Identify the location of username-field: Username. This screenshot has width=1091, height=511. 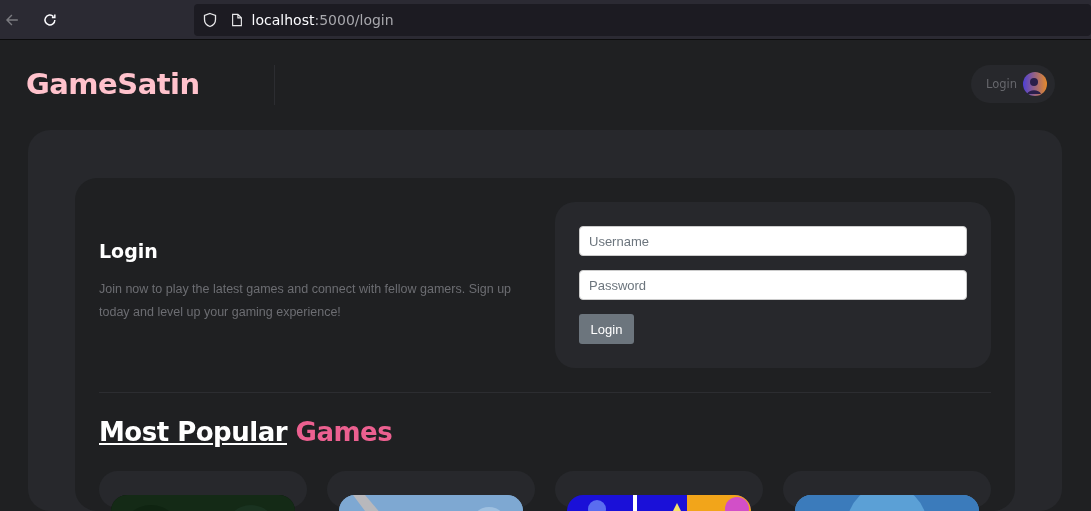
(773, 241).